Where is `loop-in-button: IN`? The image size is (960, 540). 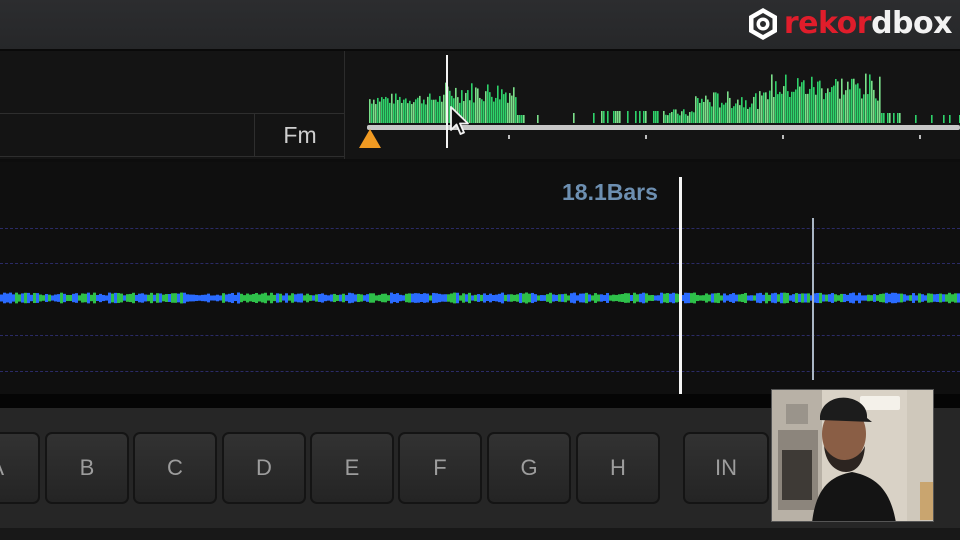
loop-in-button: IN is located at coordinates (726, 468).